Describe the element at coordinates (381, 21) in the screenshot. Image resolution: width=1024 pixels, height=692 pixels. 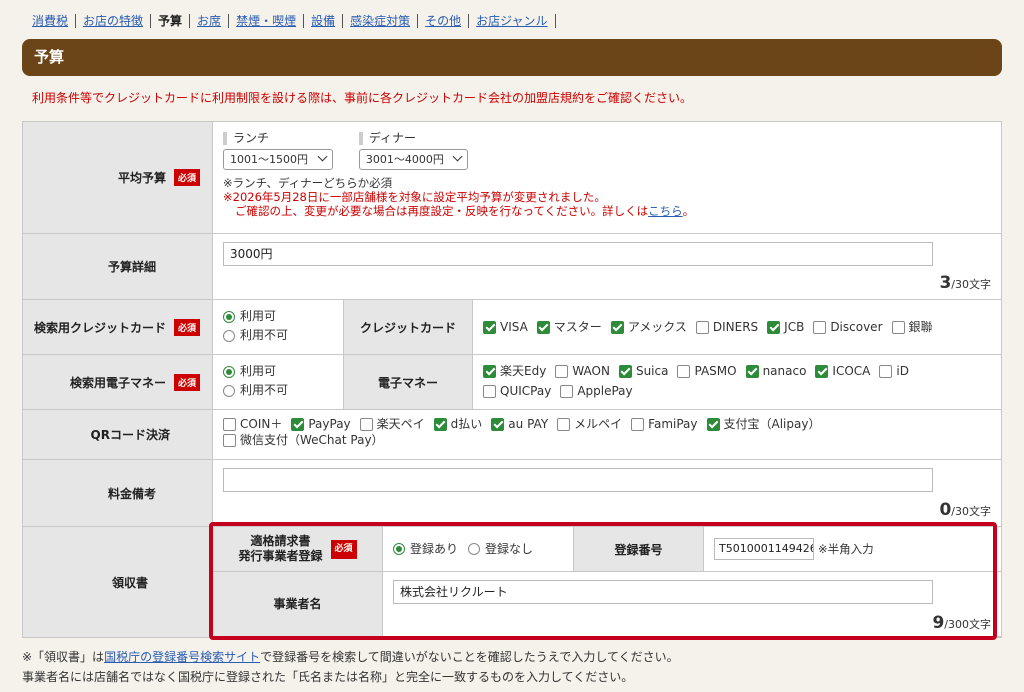
I see `tab-infection: 感染症対策` at that location.